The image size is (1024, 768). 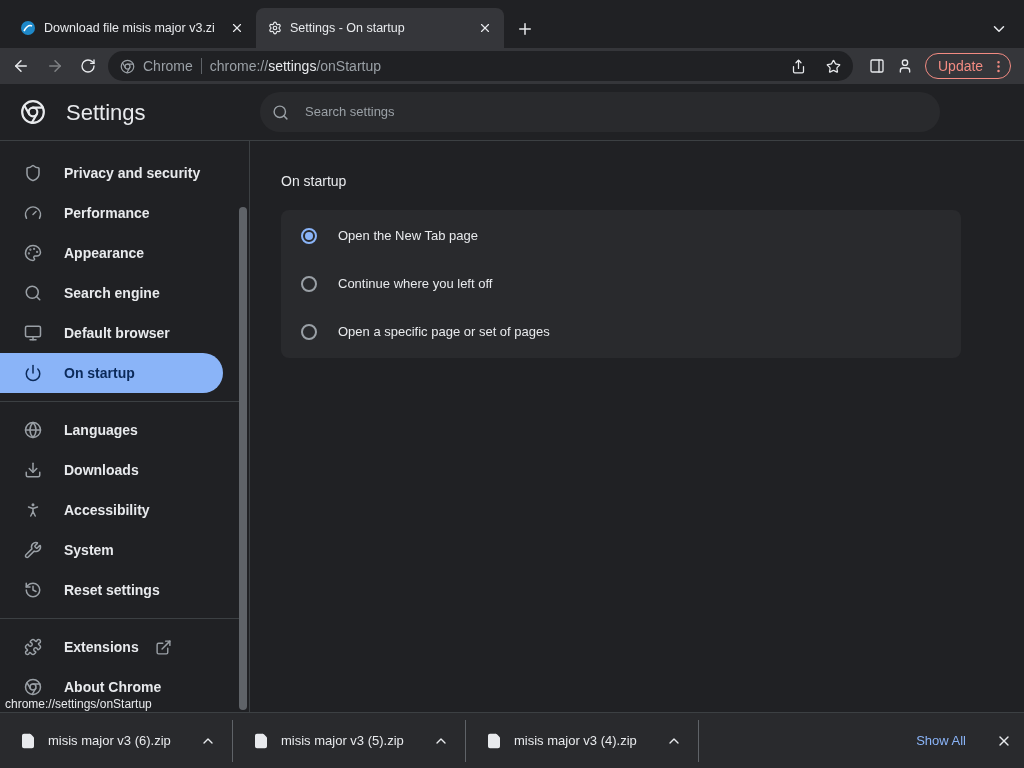 What do you see at coordinates (101, 430) in the screenshot?
I see `sidebar-label: Languages` at bounding box center [101, 430].